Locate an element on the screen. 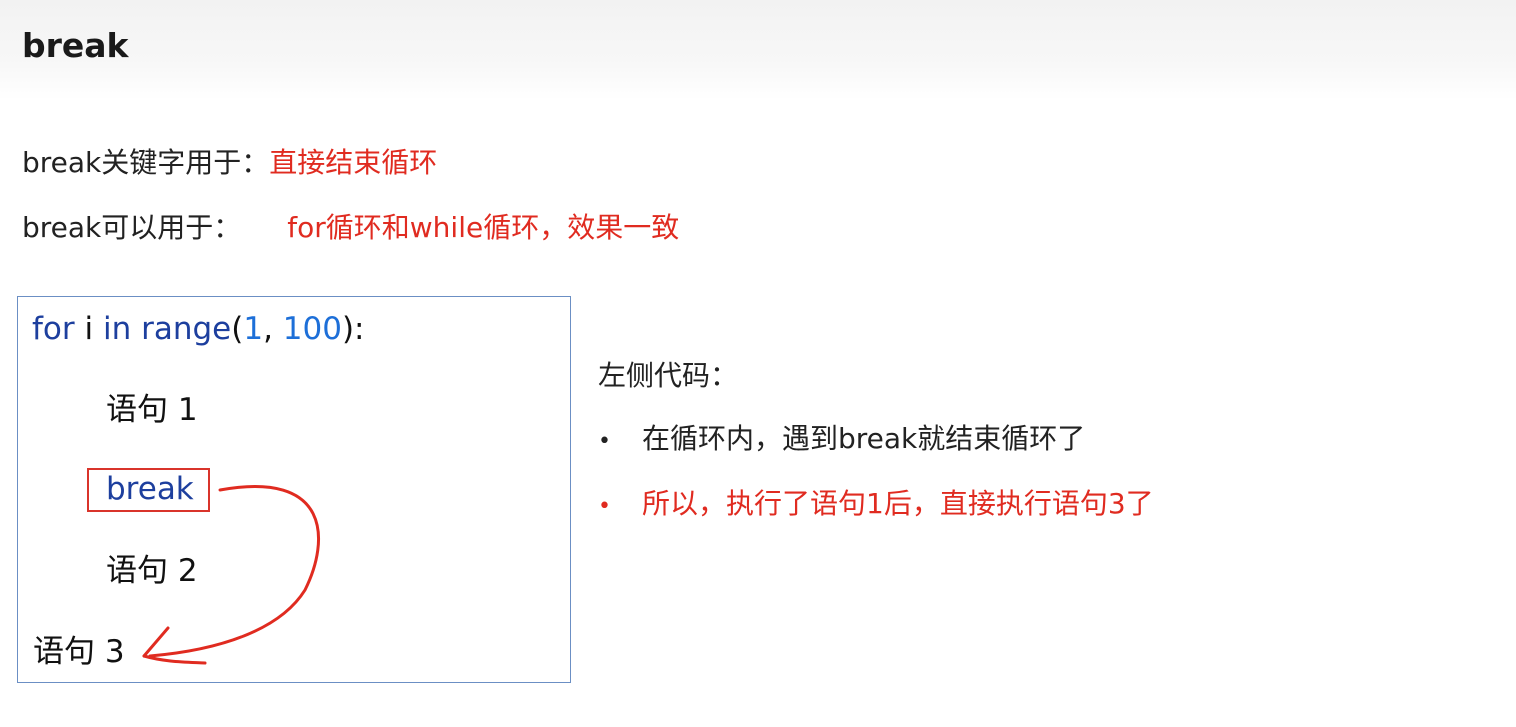 The width and height of the screenshot is (1516, 727). intro-label-usage: break可以用于： is located at coordinates (132, 227).